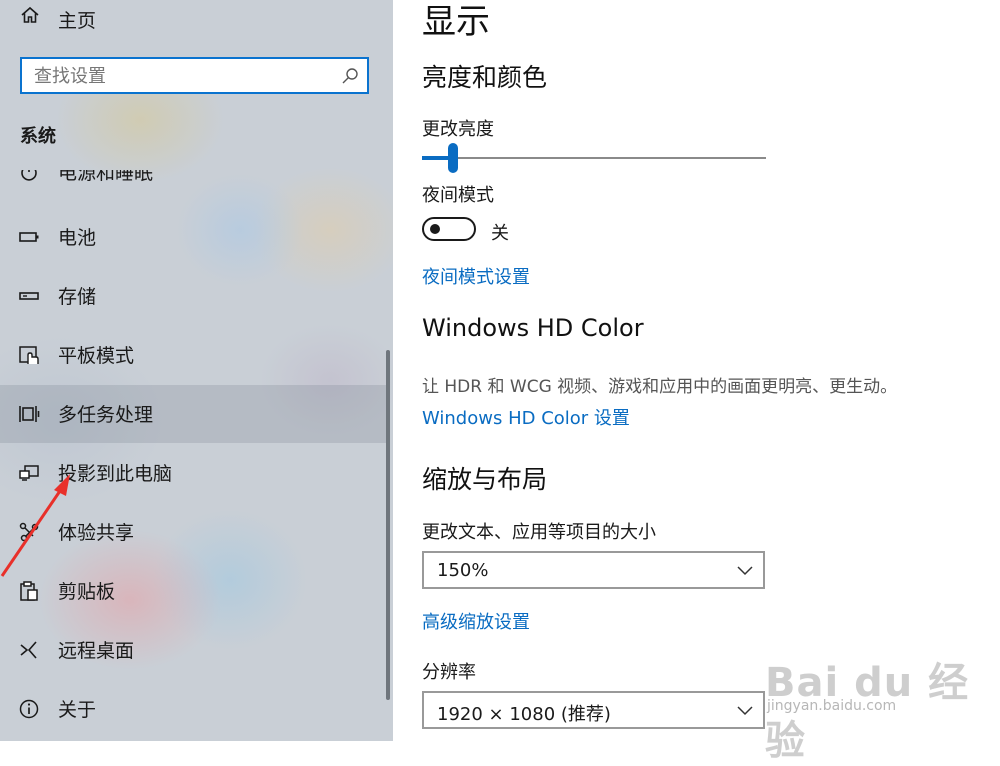 This screenshot has height=766, width=1000. What do you see at coordinates (29, 414) in the screenshot?
I see `multitasking-icon` at bounding box center [29, 414].